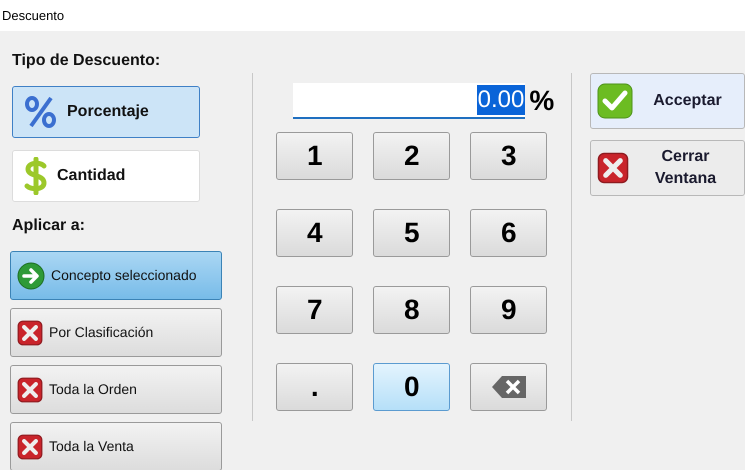 This screenshot has height=470, width=745. Describe the element at coordinates (36, 176) in the screenshot. I see `dollar-icon` at that location.